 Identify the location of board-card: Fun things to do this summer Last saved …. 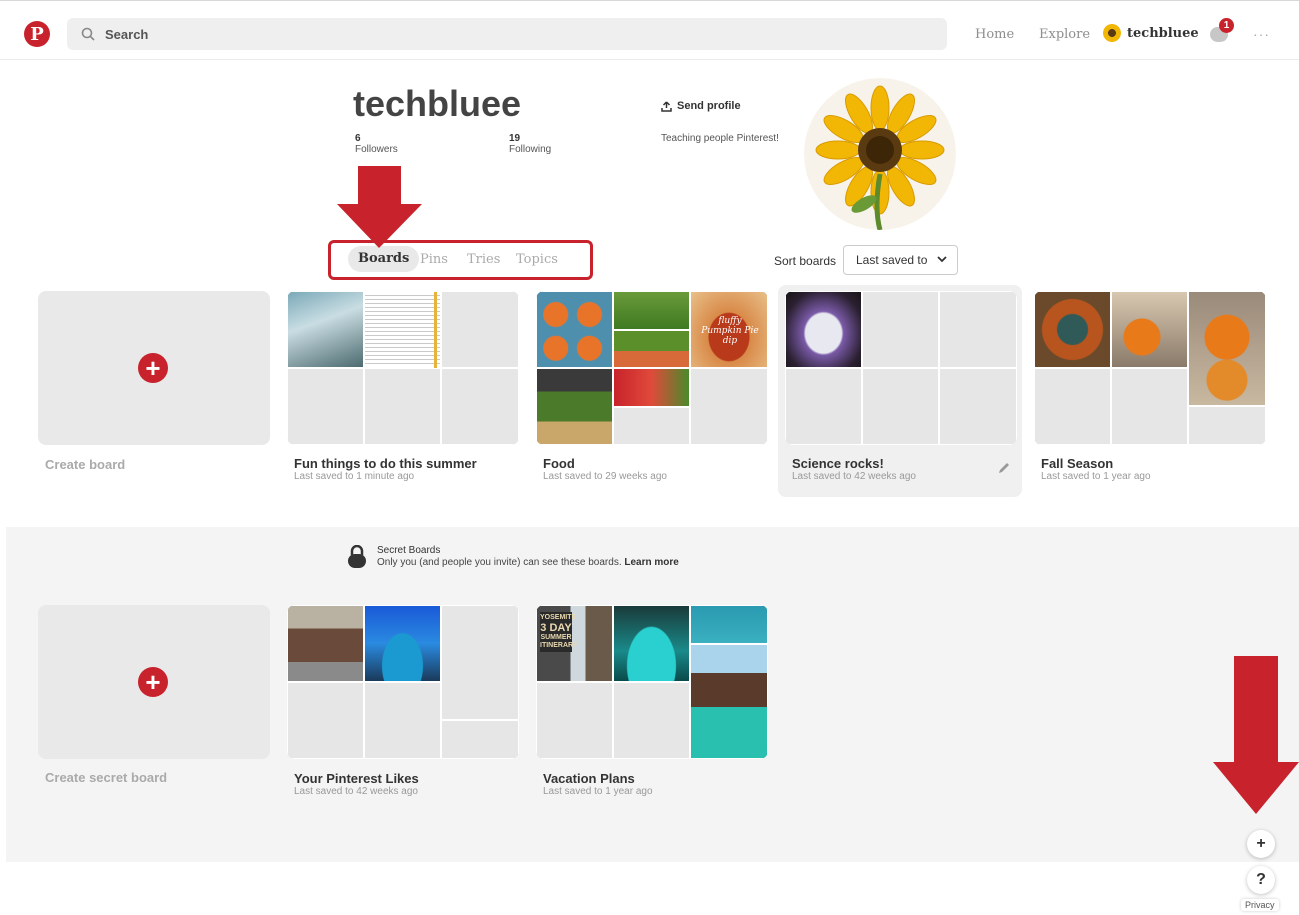
(403, 386).